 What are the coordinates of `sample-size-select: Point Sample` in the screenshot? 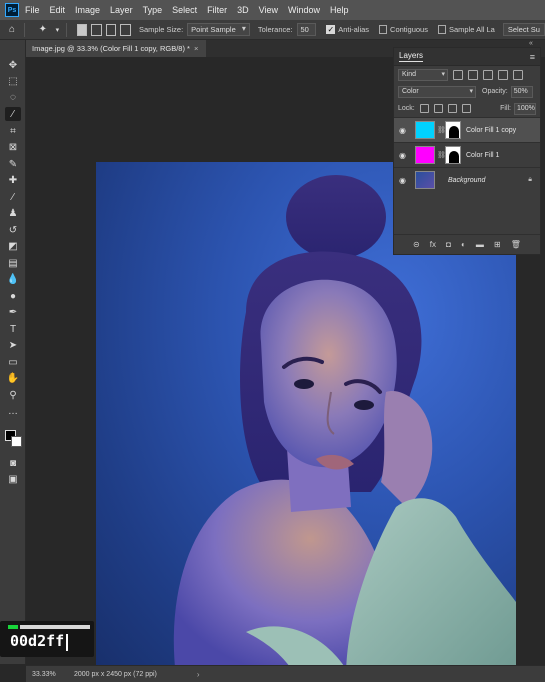 It's located at (218, 29).